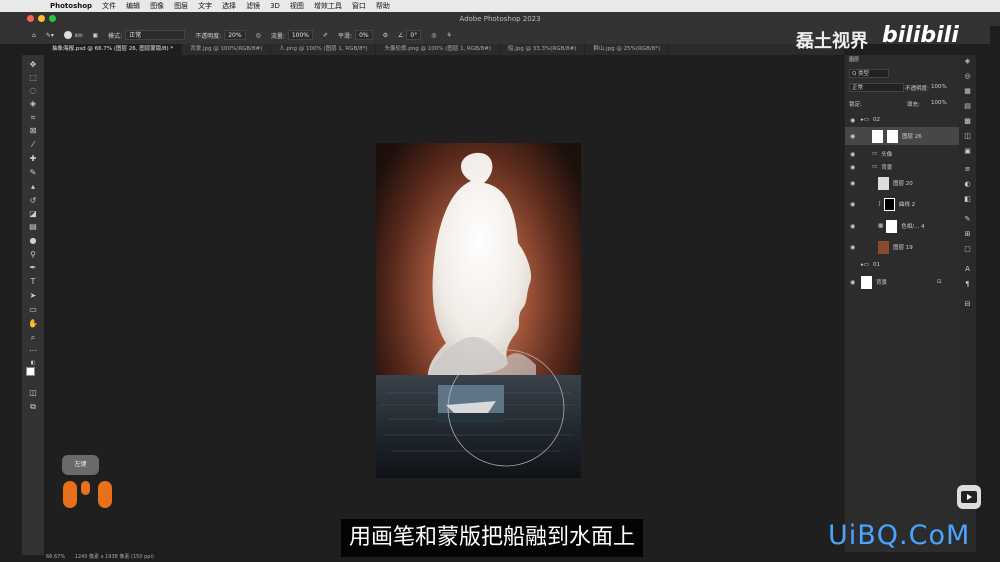 The height and width of the screenshot is (562, 1000). What do you see at coordinates (33, 65) in the screenshot?
I see `move-tool-icon: ✥` at bounding box center [33, 65].